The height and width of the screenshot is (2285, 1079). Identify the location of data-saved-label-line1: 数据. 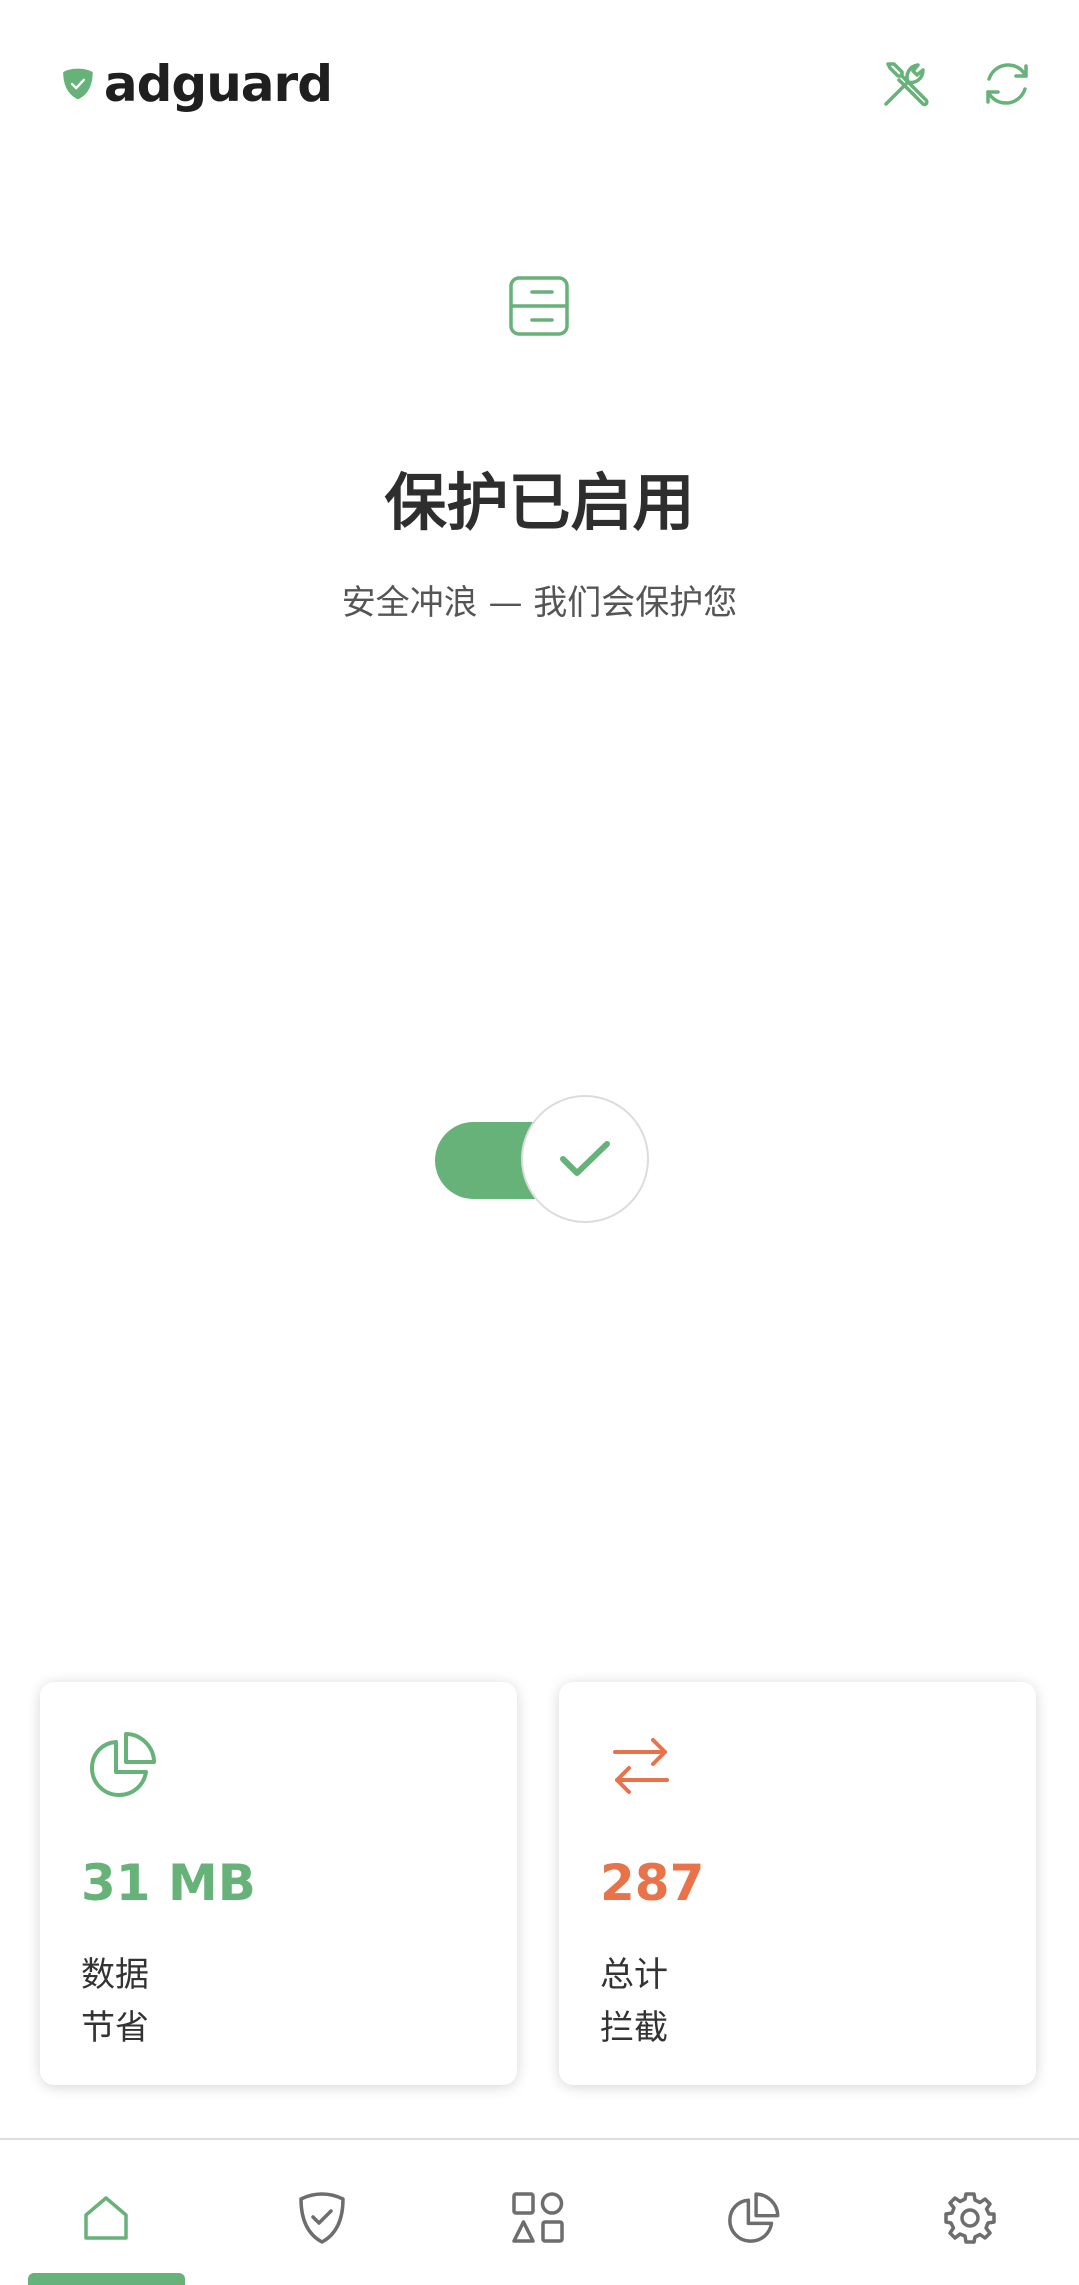
(115, 1975).